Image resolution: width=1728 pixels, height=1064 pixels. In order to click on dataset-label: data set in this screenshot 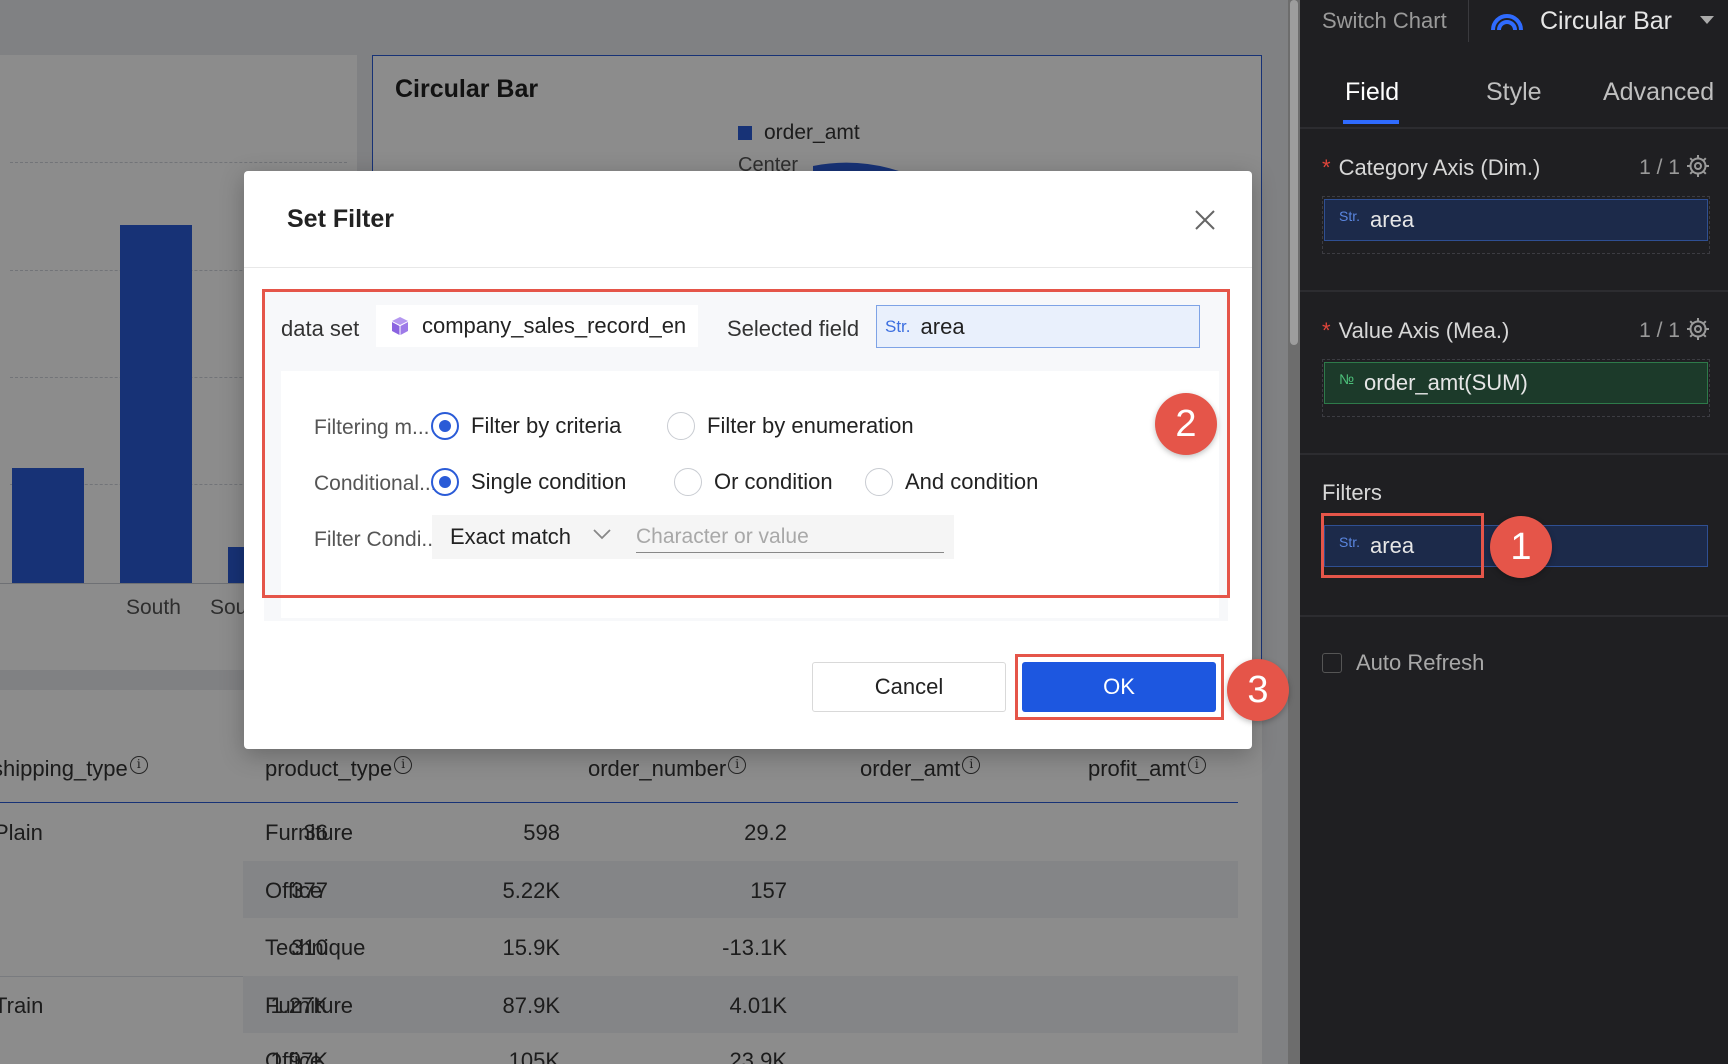, I will do `click(320, 328)`.